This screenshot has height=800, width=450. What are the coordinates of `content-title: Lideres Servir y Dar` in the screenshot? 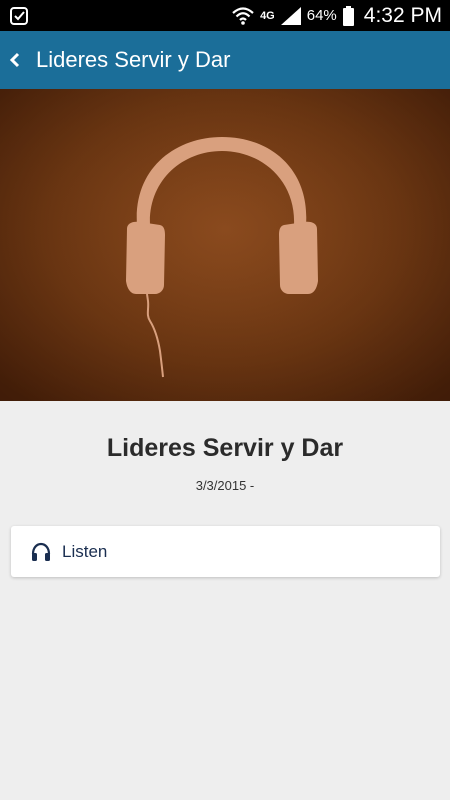 It's located at (225, 448).